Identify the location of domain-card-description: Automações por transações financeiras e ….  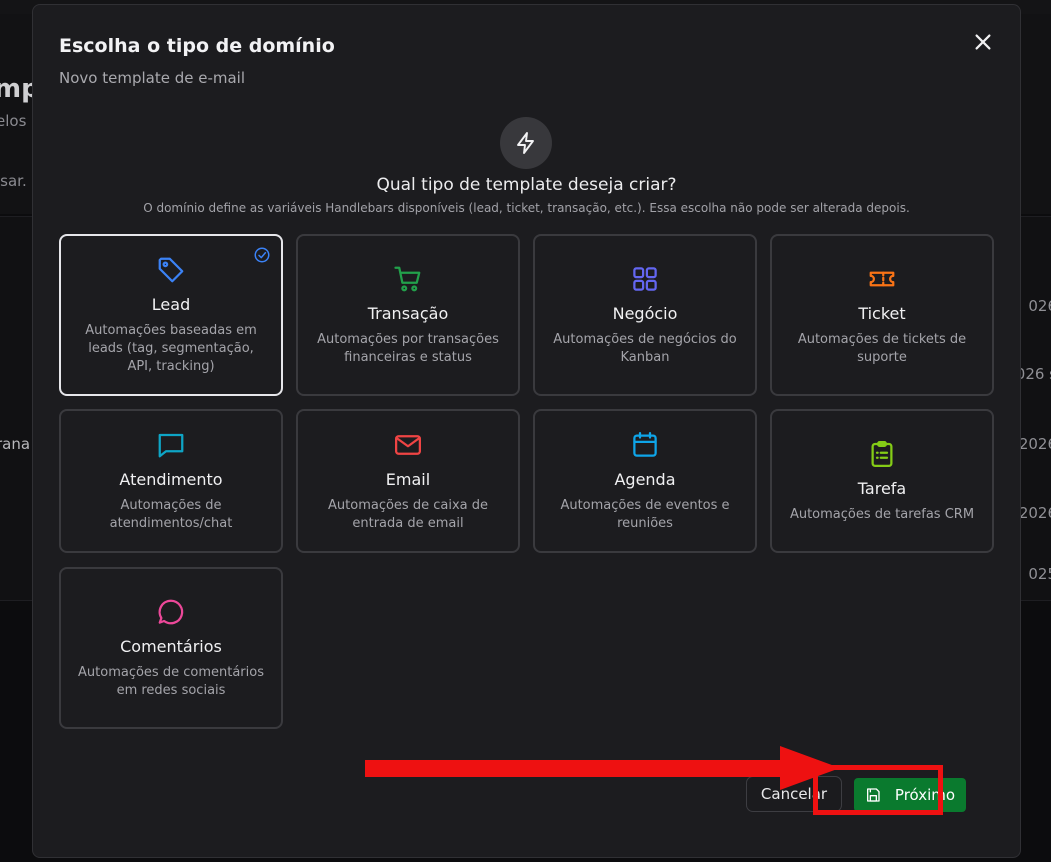
(408, 348).